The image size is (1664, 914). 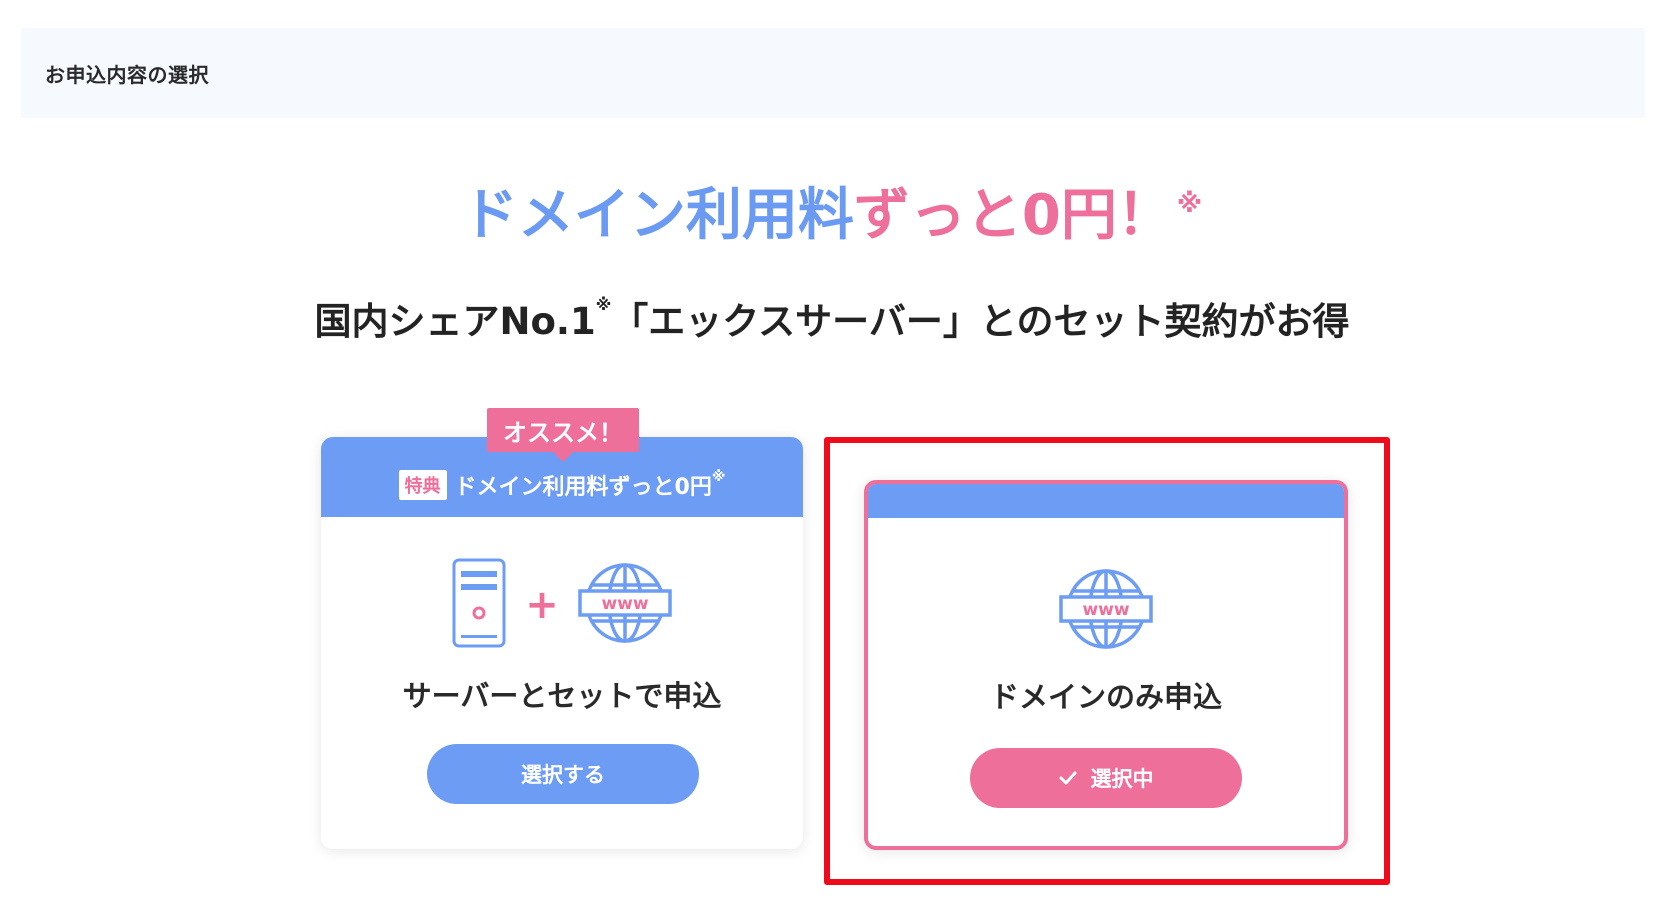 I want to click on section-header: お申込内容の選択, so click(x=833, y=73).